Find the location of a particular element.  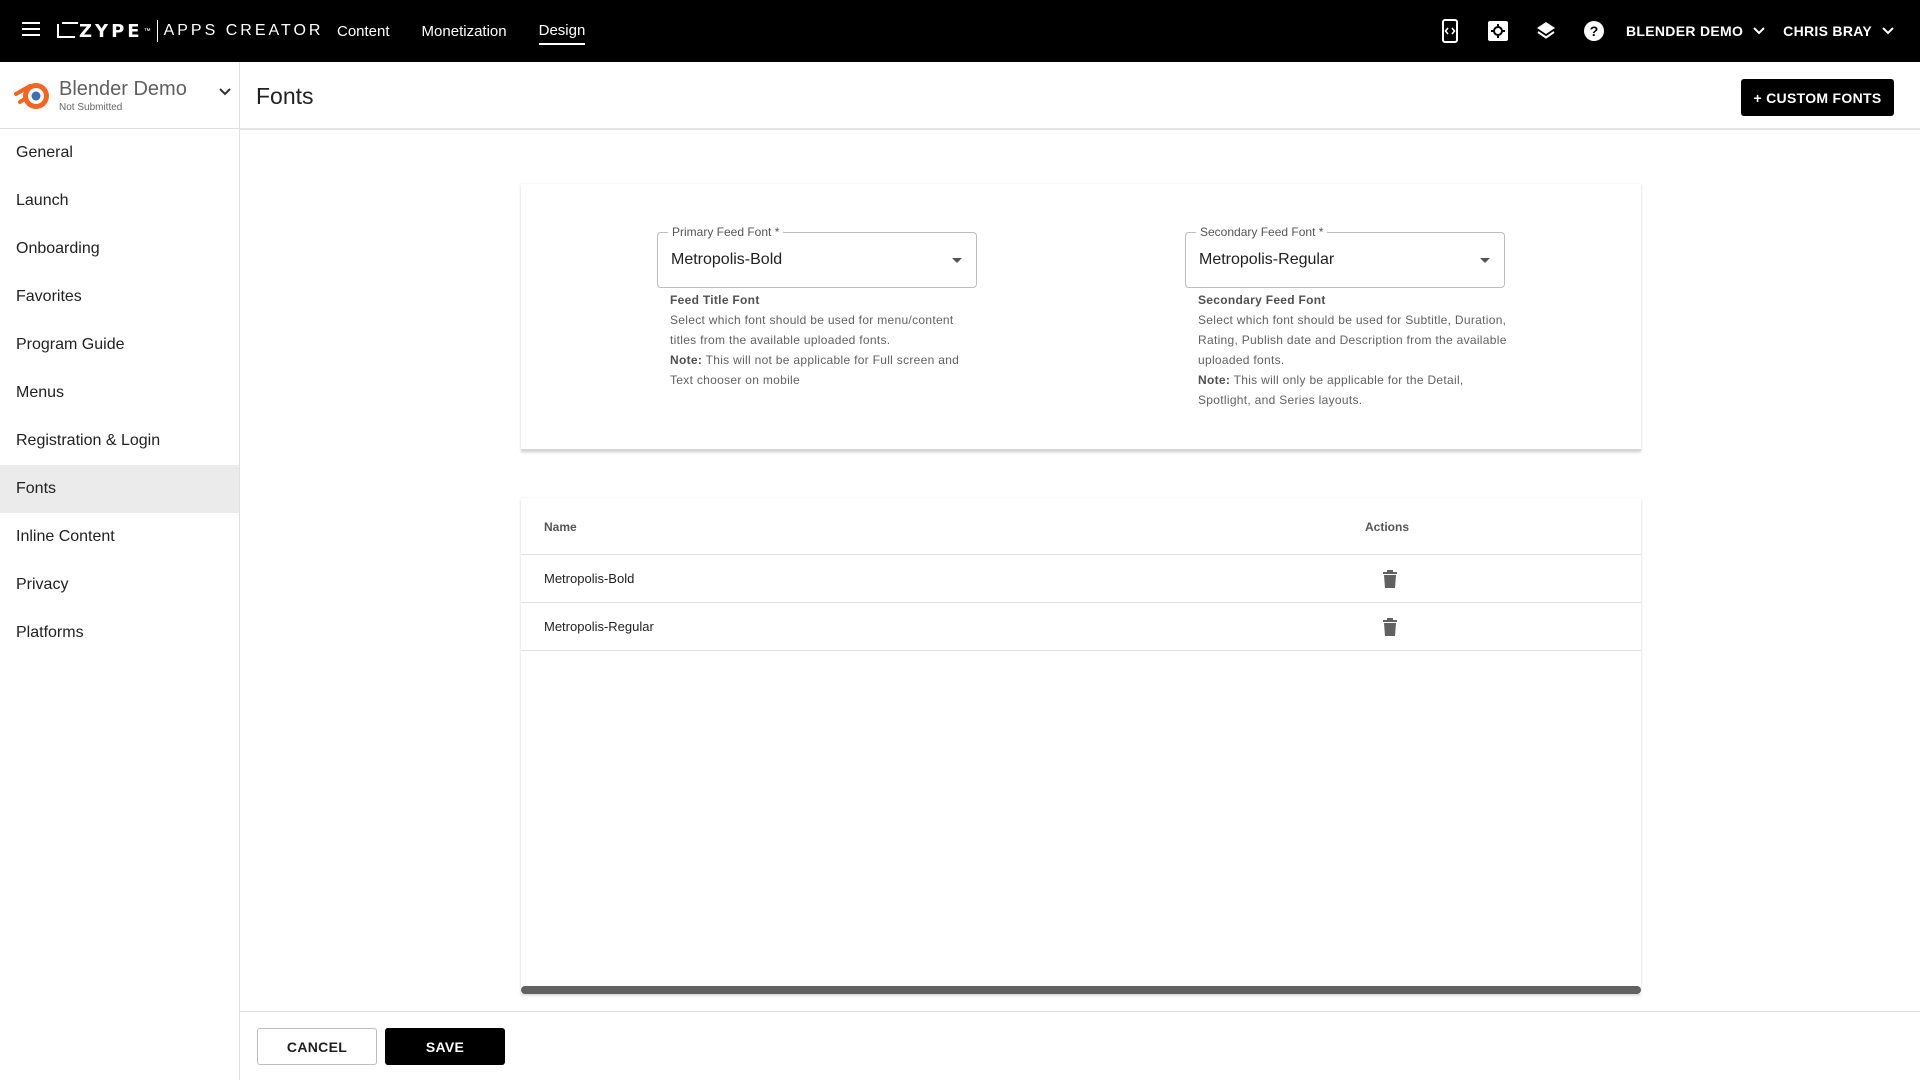

top-nav: Content Monetization Design is located at coordinates (461, 31).